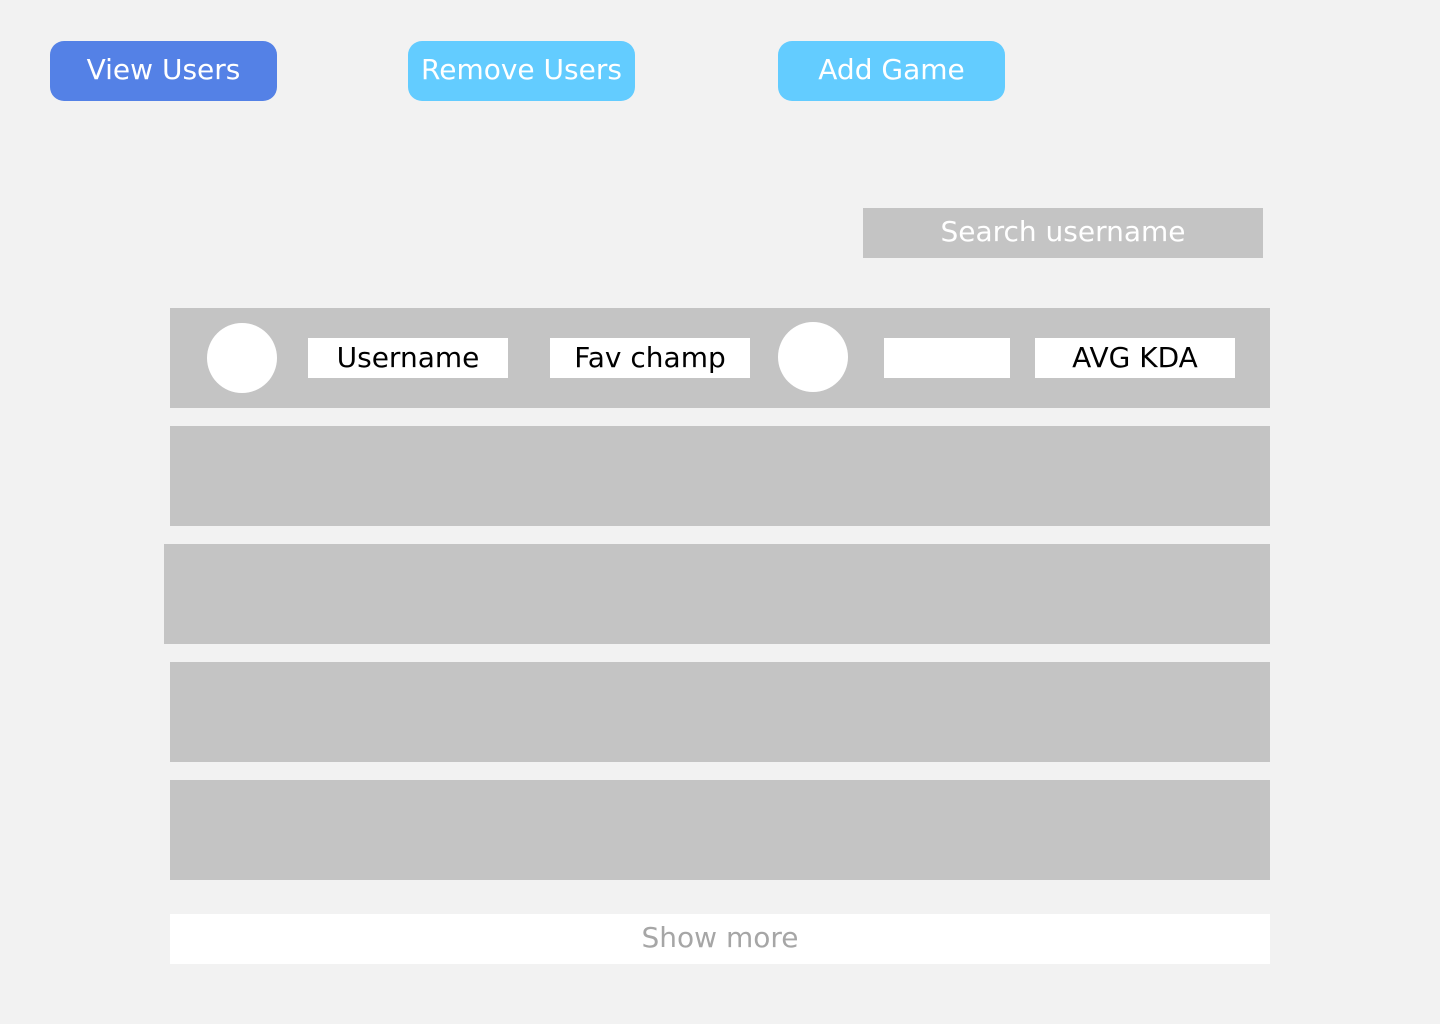 This screenshot has width=1440, height=1024. Describe the element at coordinates (521, 71) in the screenshot. I see `remove-users-button: Remove Users` at that location.